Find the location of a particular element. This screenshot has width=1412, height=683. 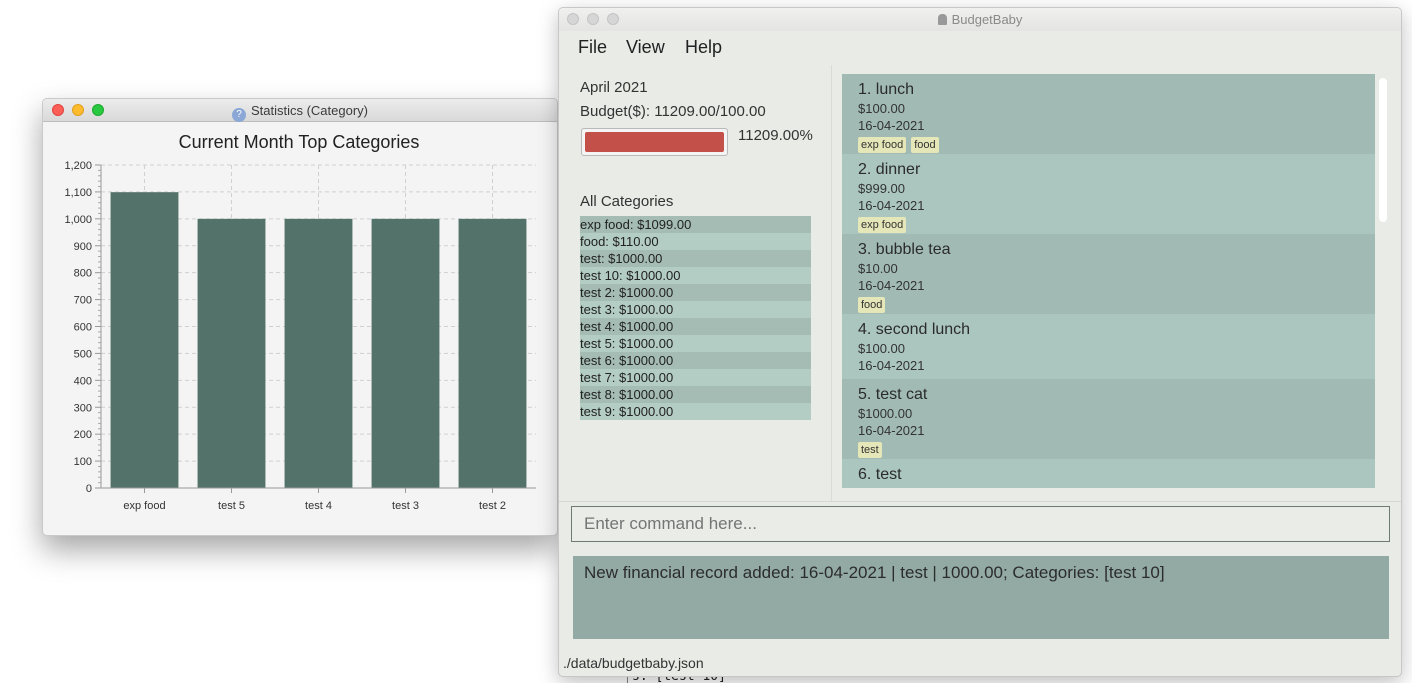

y-tick-label: 100 is located at coordinates (83, 462).